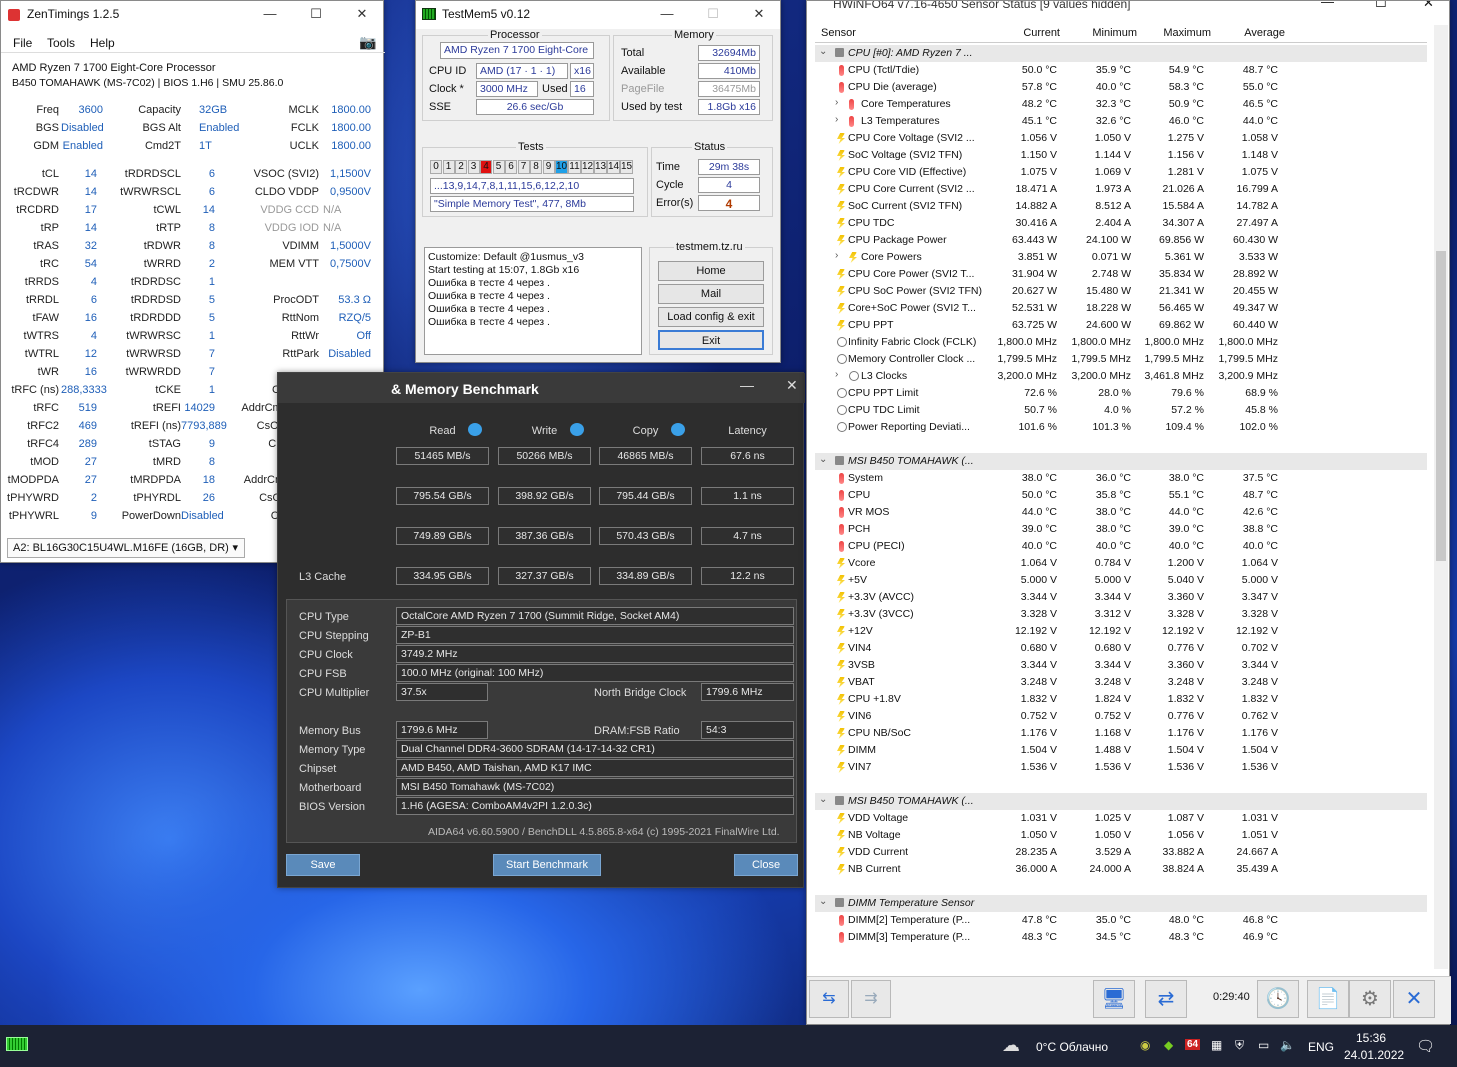 This screenshot has width=1457, height=1067. I want to click on monitor-icon: 🖥, so click(1114, 999).